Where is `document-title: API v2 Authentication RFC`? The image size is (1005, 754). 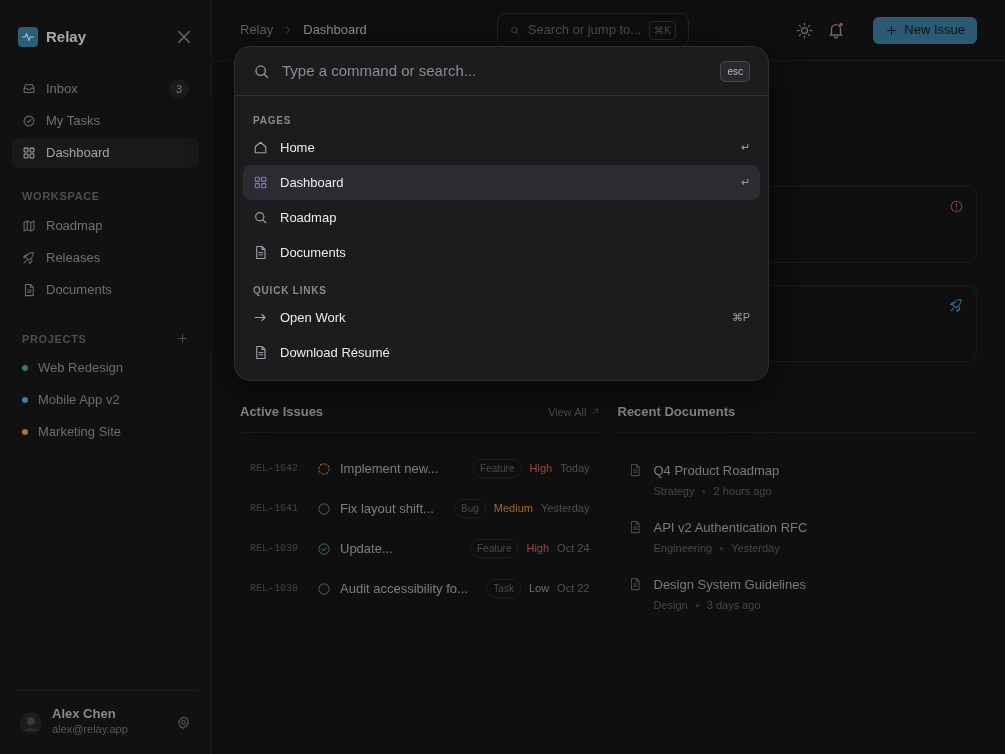 document-title: API v2 Authentication RFC is located at coordinates (730, 527).